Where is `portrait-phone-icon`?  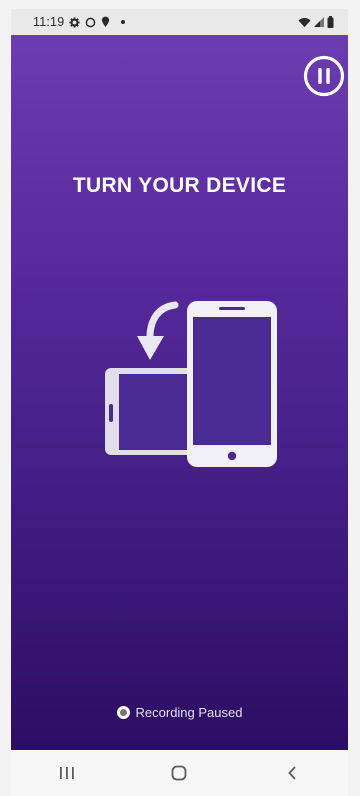
portrait-phone-icon is located at coordinates (232, 384).